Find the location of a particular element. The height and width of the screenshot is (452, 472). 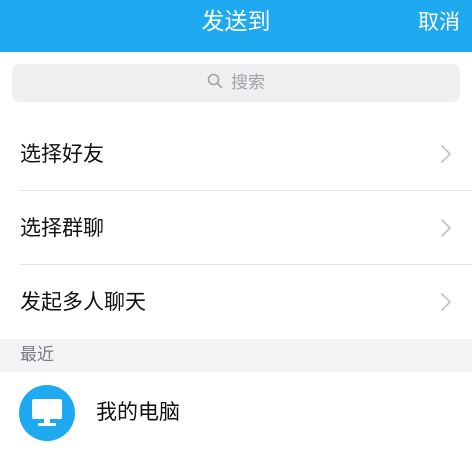

top-bar: 发送到 取消 is located at coordinates (236, 26).